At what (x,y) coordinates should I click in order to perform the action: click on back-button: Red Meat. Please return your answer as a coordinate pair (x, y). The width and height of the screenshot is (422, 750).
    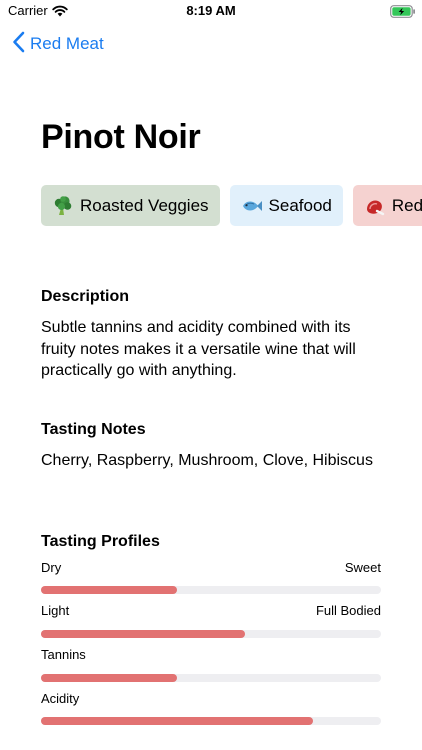
    Looking at the image, I should click on (58, 44).